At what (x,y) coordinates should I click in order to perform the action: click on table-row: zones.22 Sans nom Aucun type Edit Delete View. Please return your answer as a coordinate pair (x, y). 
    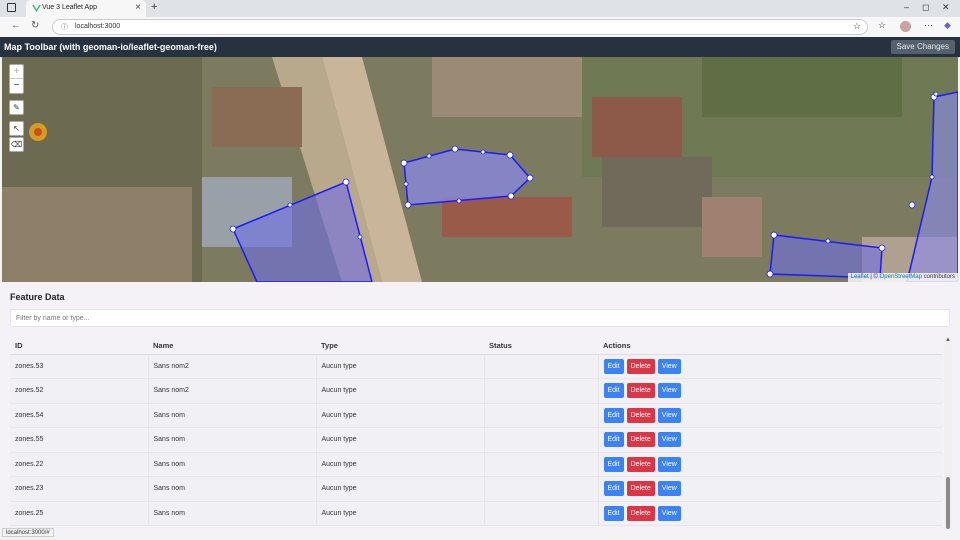
    Looking at the image, I should click on (476, 464).